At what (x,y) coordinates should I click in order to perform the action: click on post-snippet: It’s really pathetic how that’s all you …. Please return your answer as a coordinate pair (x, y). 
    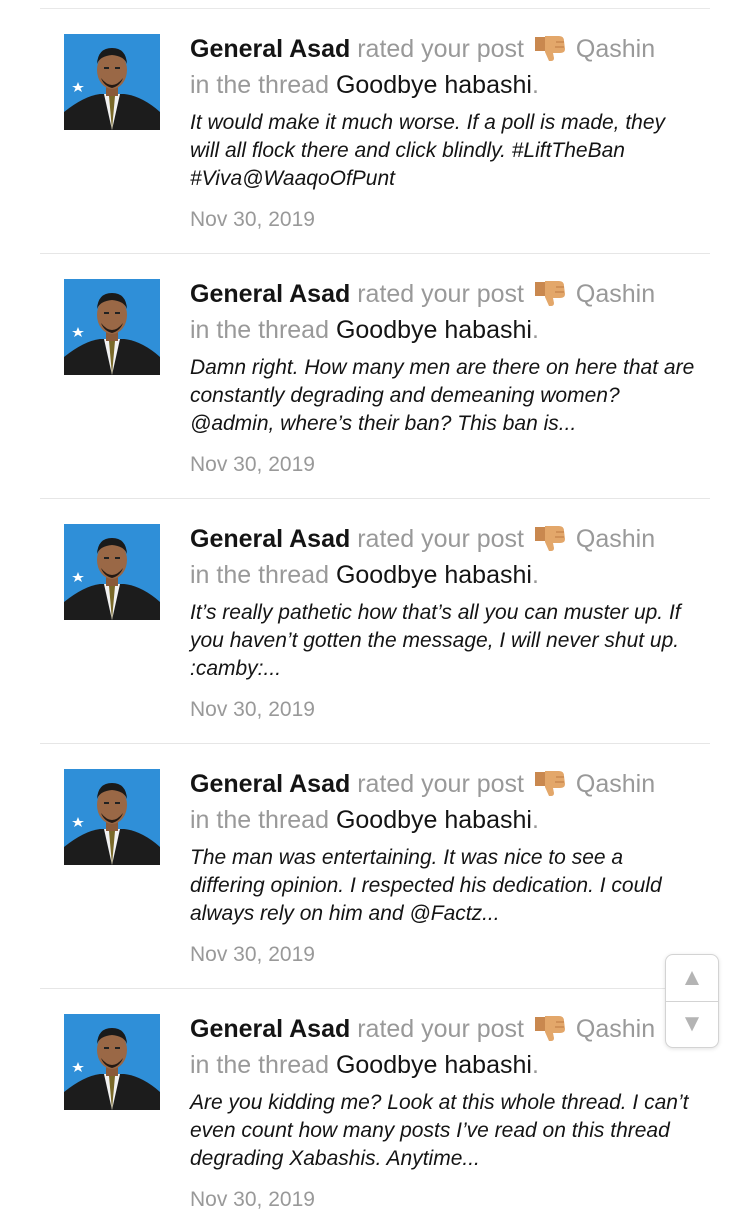
    Looking at the image, I should click on (445, 641).